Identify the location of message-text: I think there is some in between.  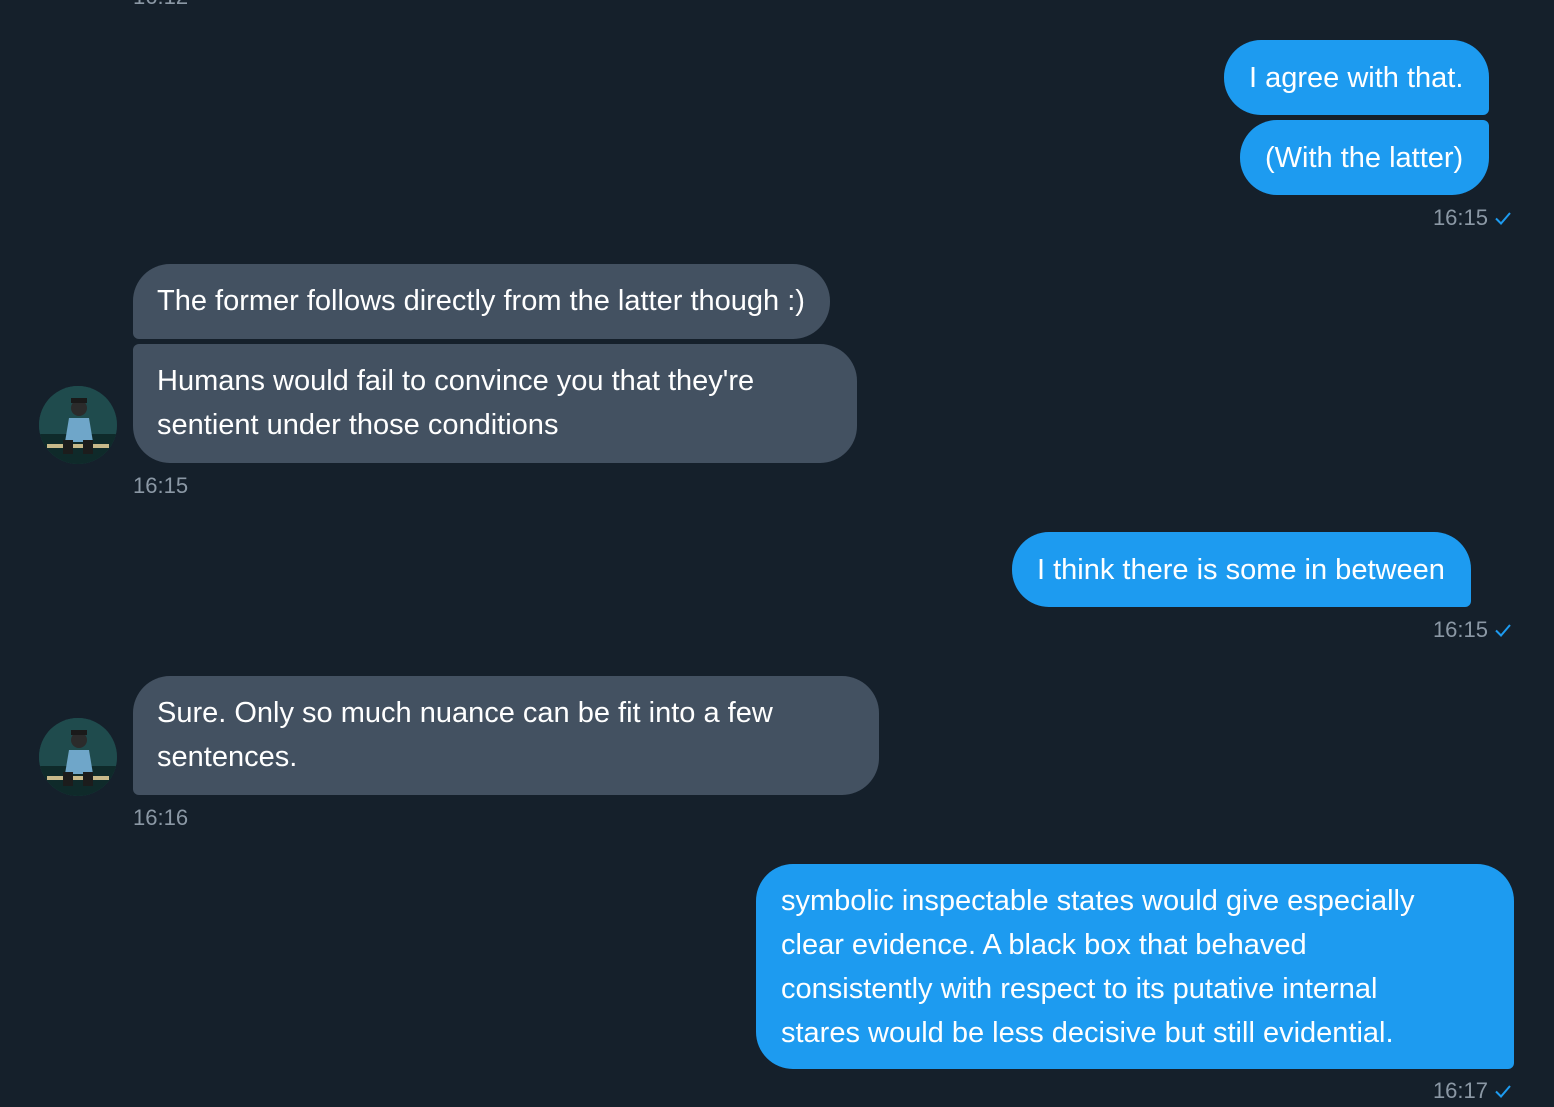
(1241, 570).